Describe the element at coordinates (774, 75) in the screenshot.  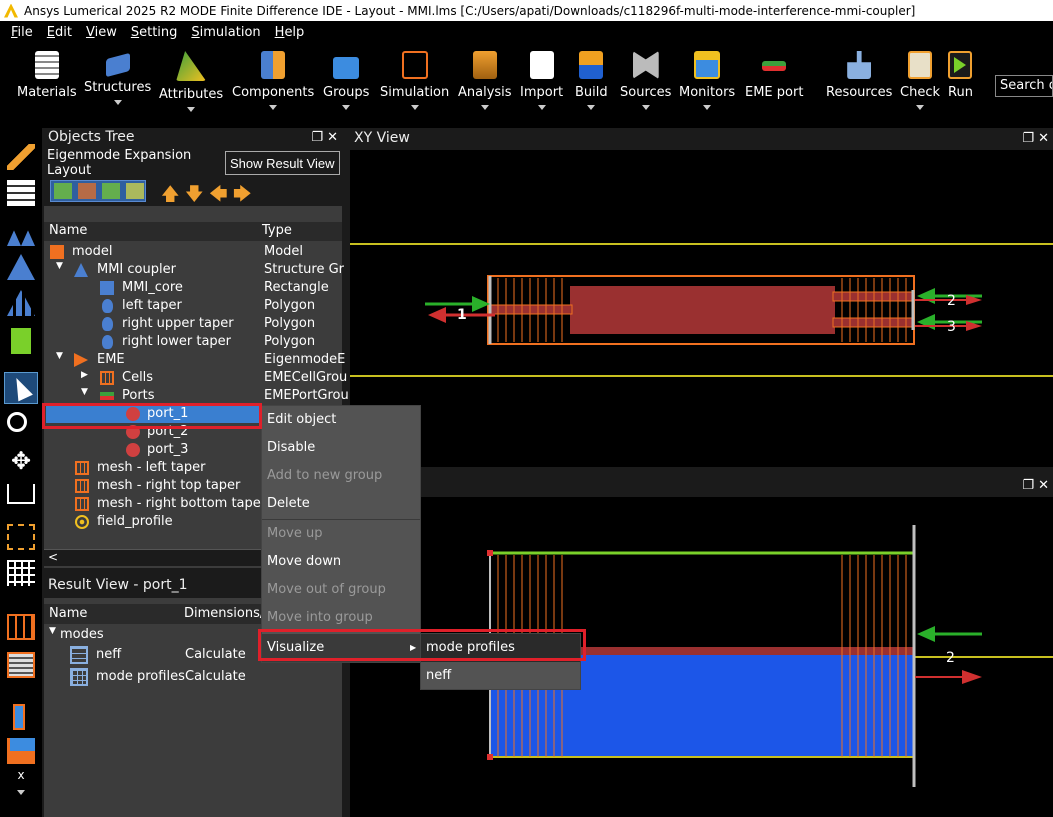
I see `toolbar-eme-port: EME port` at that location.